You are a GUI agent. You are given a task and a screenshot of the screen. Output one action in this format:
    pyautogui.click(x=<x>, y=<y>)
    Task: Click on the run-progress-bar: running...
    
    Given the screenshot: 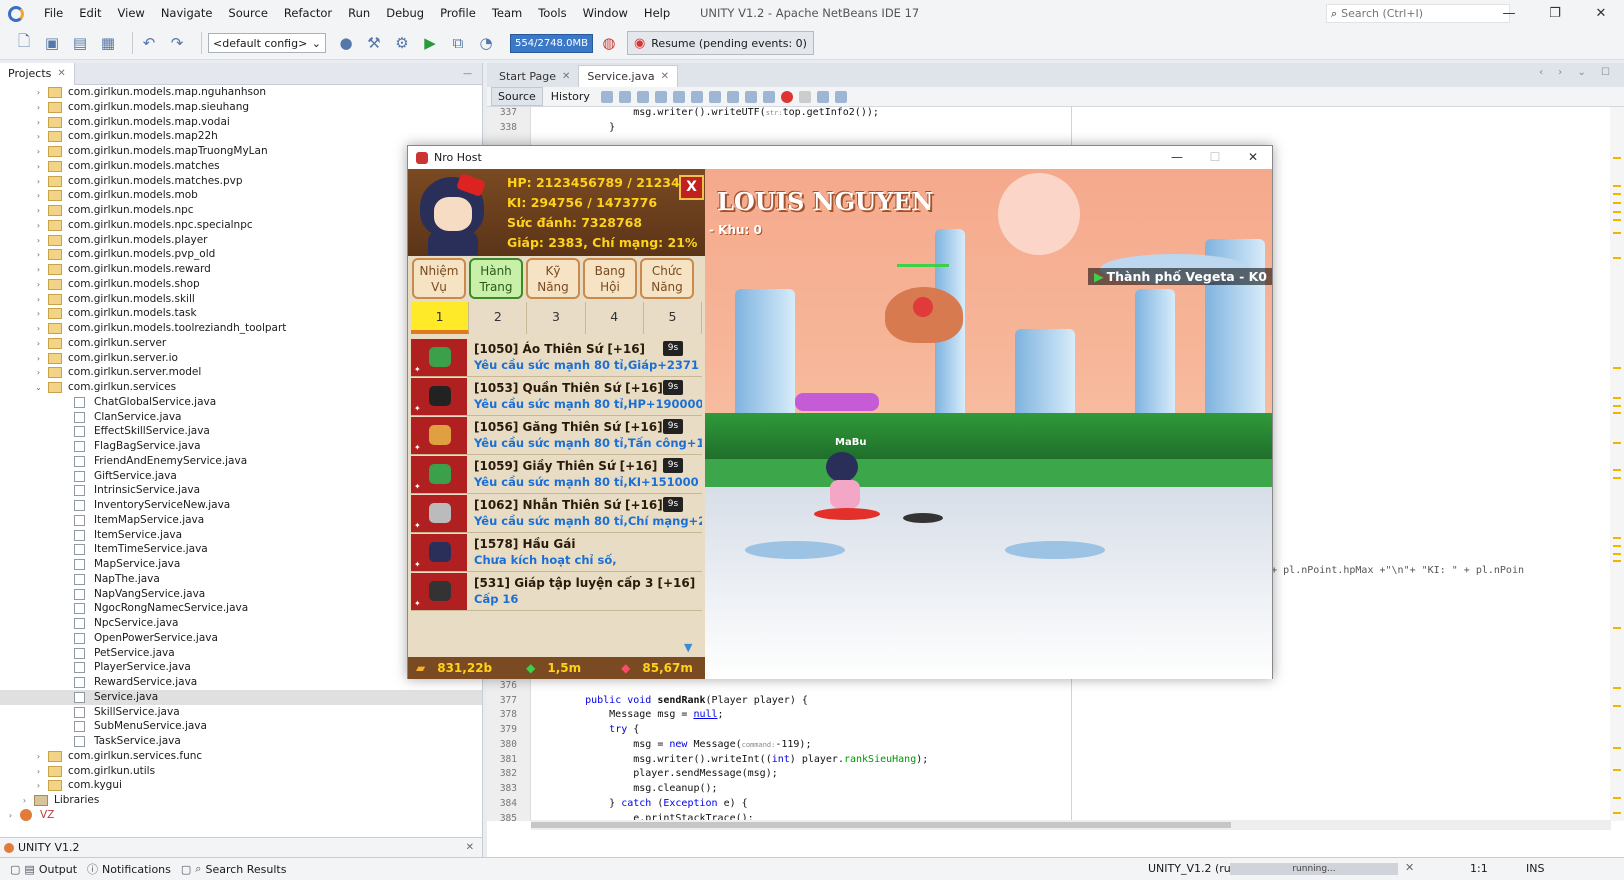 What is the action you would take?
    pyautogui.click(x=1314, y=869)
    